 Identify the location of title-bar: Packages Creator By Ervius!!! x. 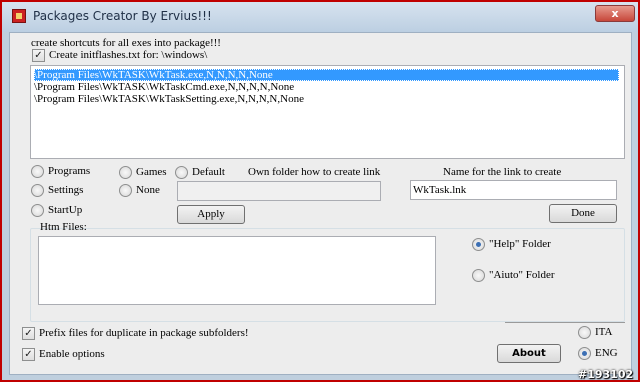
(320, 17).